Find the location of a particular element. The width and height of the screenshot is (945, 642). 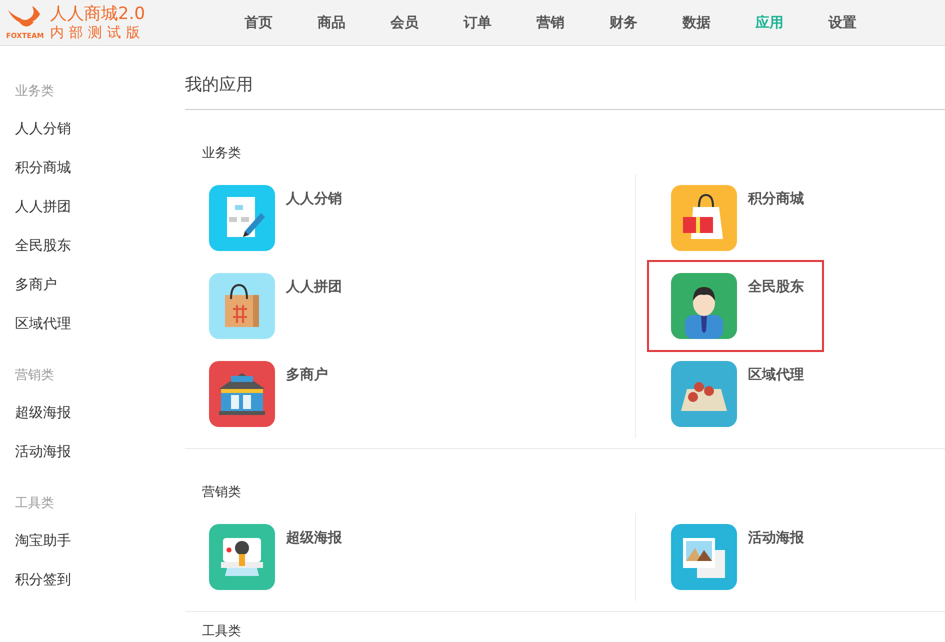

sidebar-item: 多商户 is located at coordinates (100, 285).